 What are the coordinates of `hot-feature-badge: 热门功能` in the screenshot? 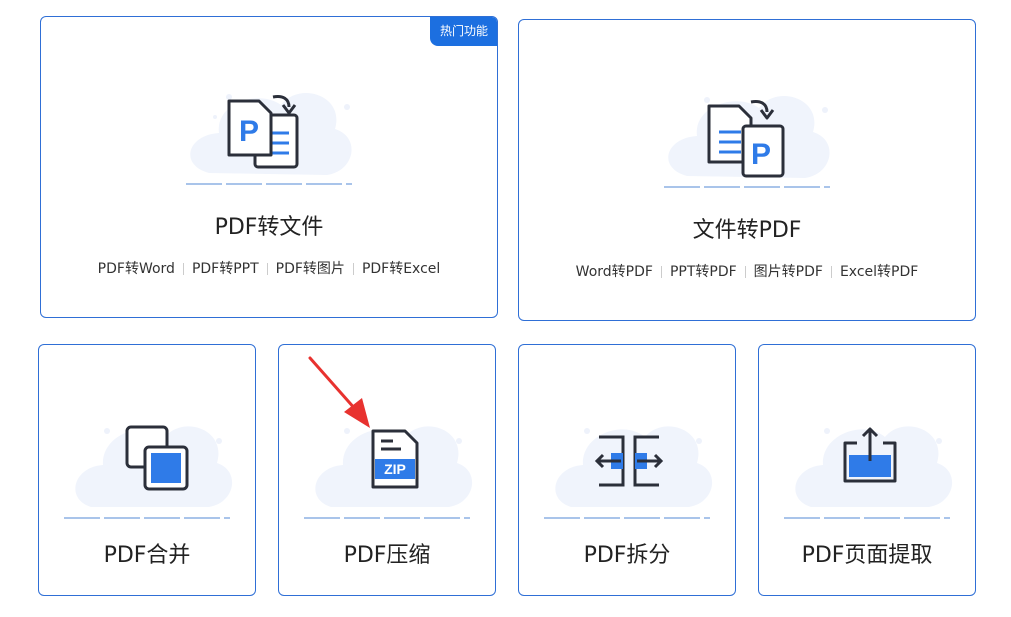 It's located at (463, 31).